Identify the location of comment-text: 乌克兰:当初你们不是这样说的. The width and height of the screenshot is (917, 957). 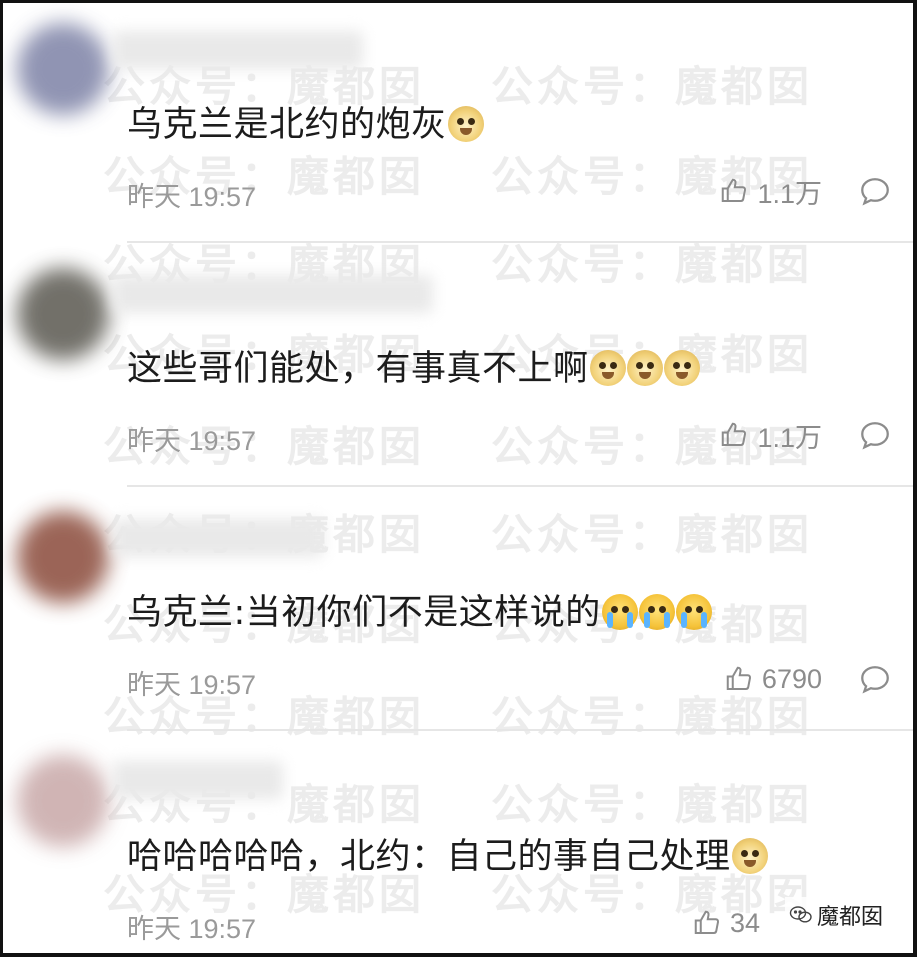
(419, 613).